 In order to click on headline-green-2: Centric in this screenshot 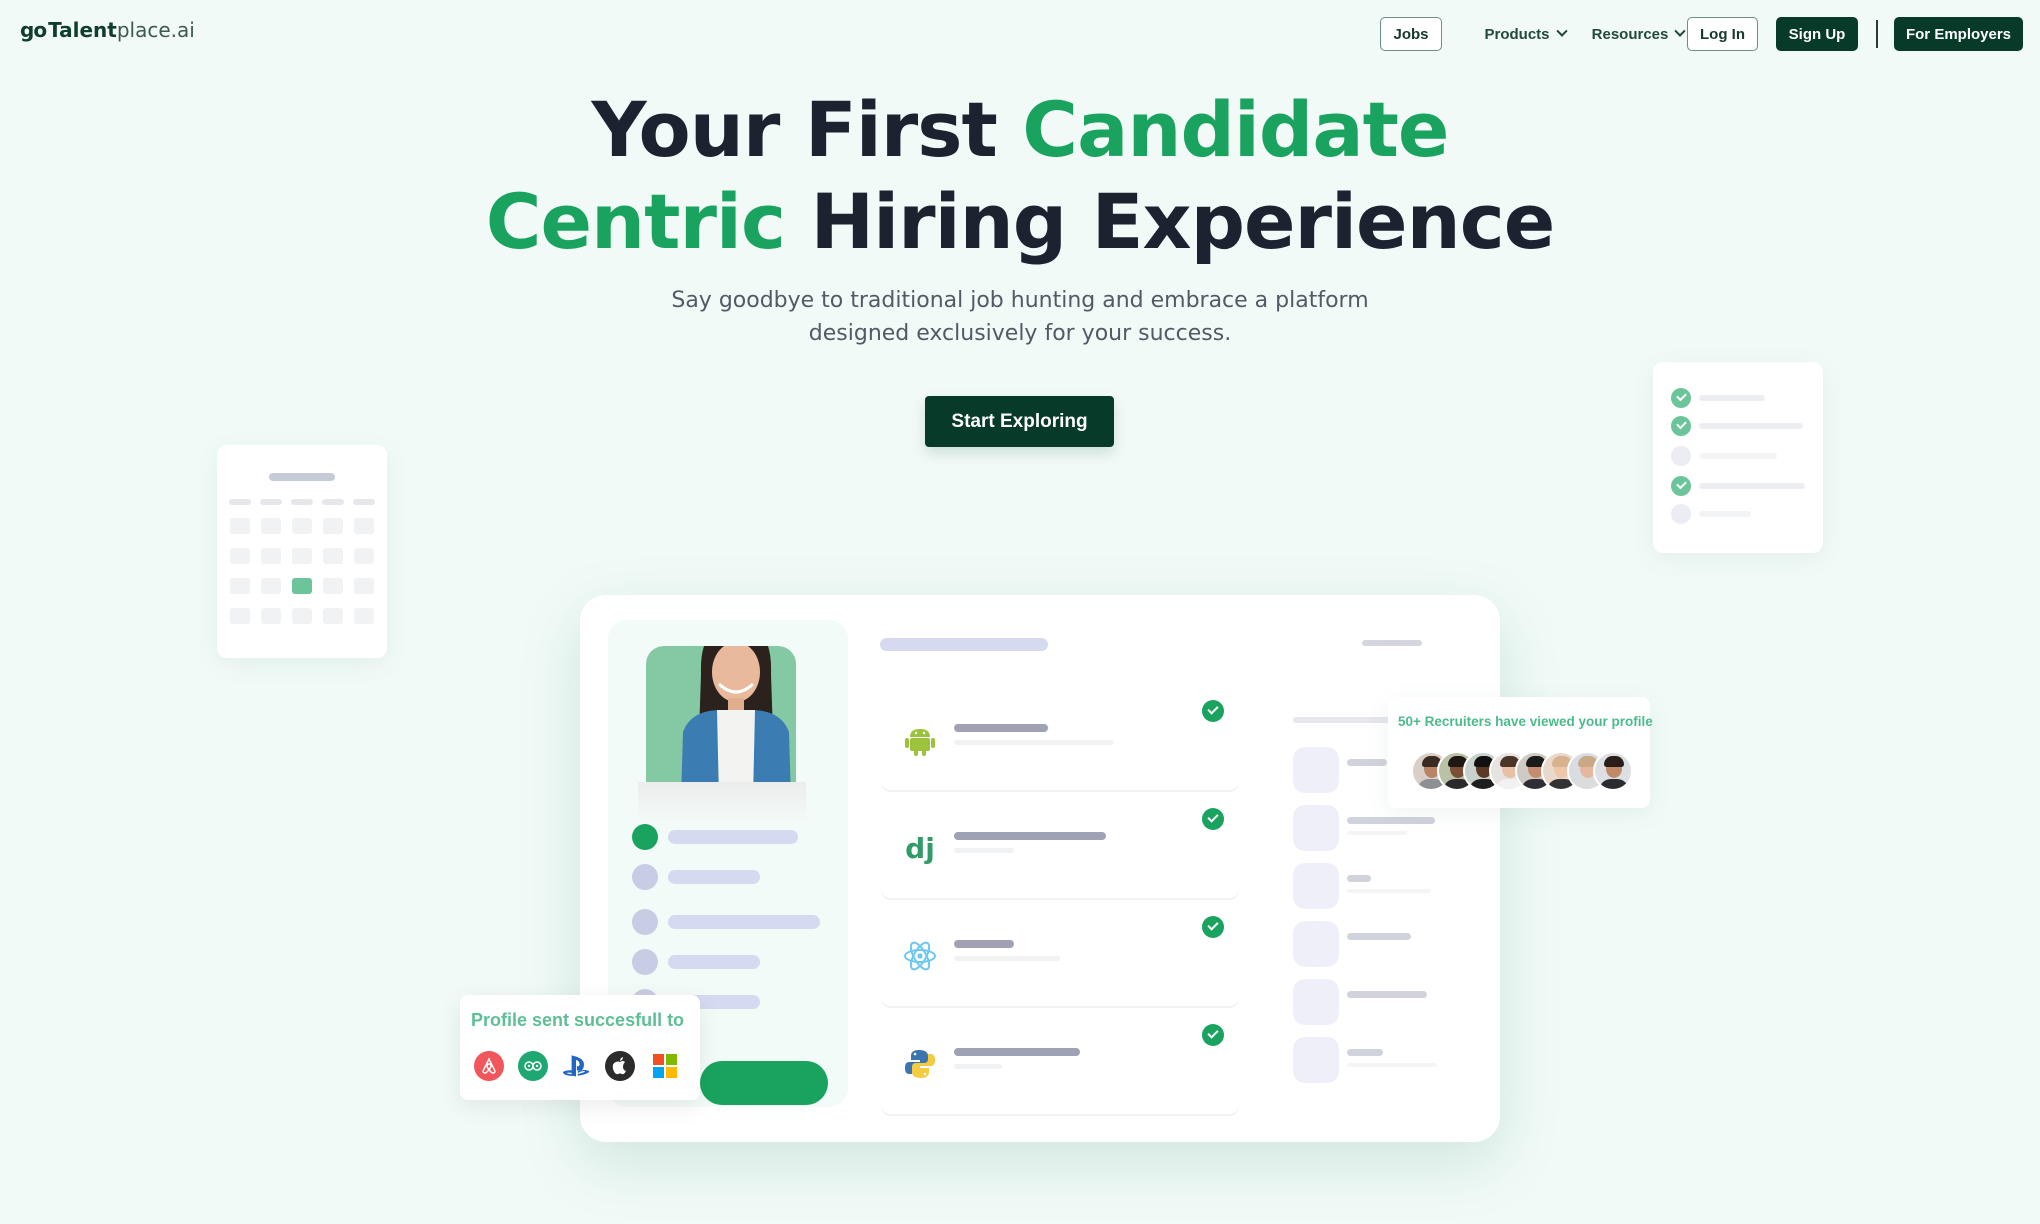, I will do `click(635, 221)`.